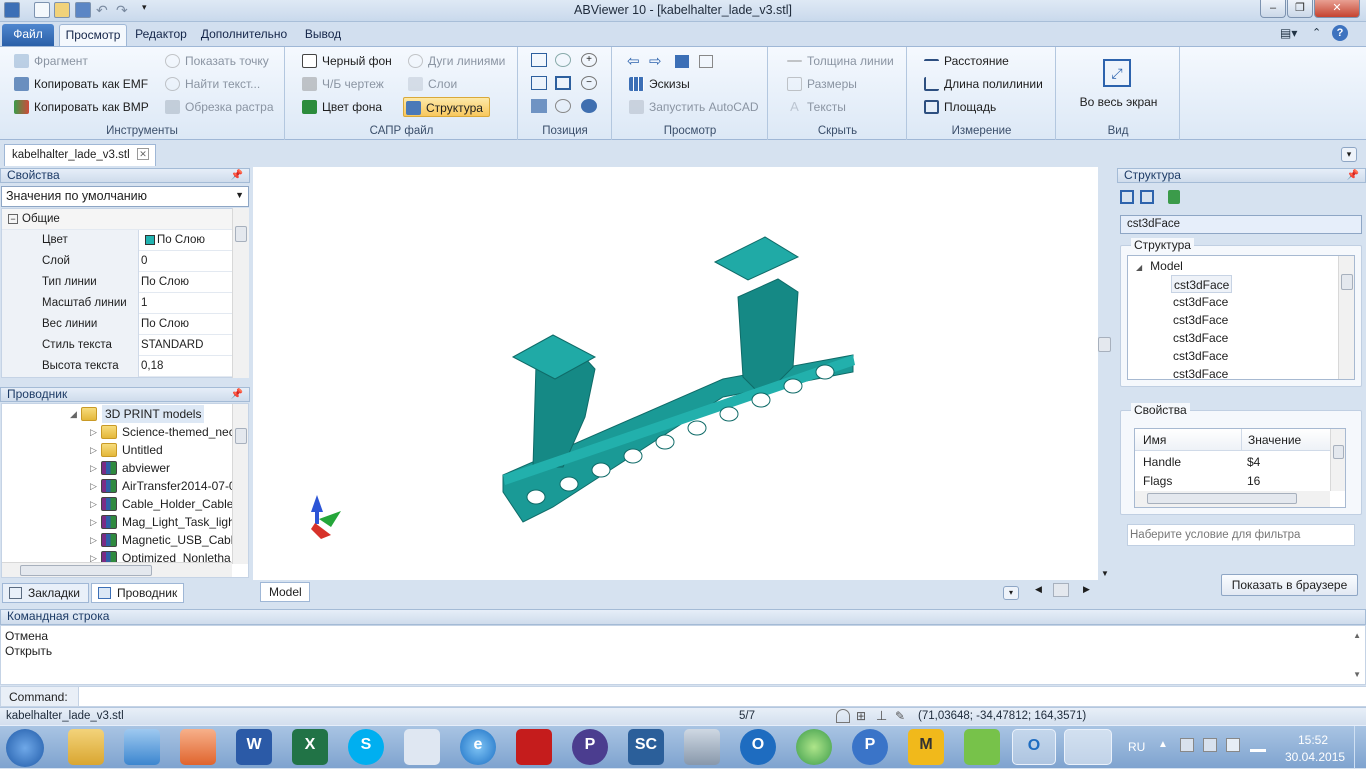  Describe the element at coordinates (1316, 32) in the screenshot. I see `collapse-ribbon-icon: ⌃` at that location.